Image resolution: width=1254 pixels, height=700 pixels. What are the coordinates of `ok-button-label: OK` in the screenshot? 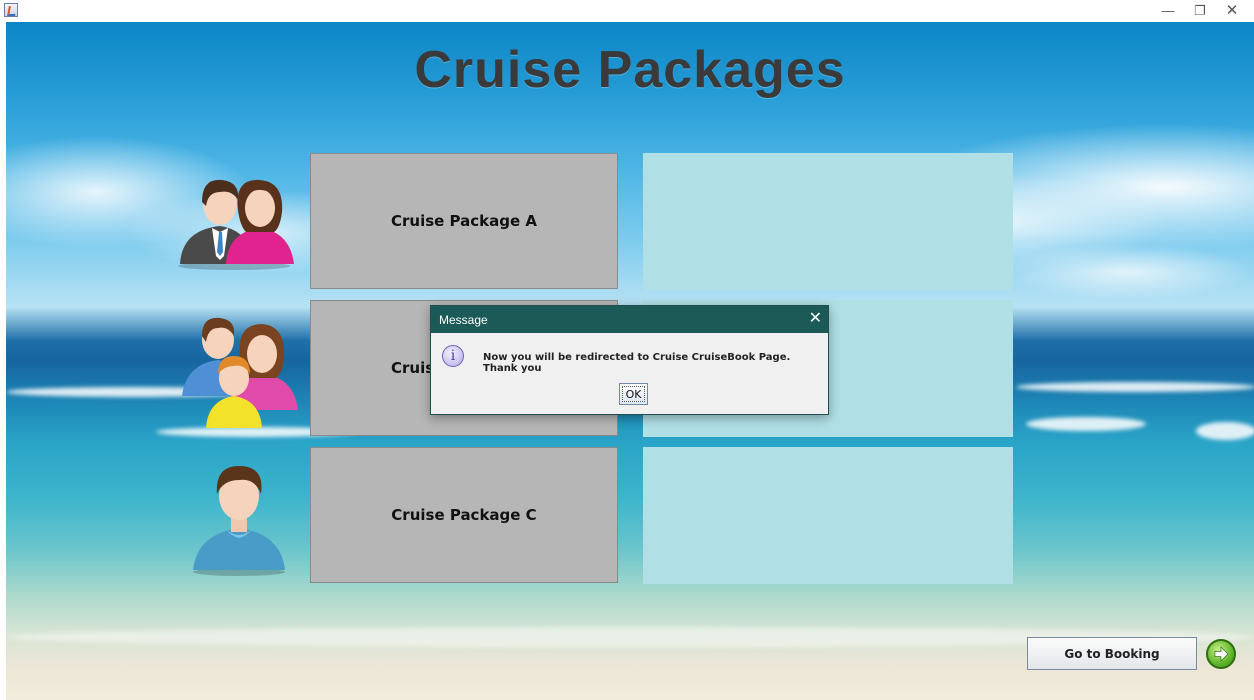 It's located at (633, 394).